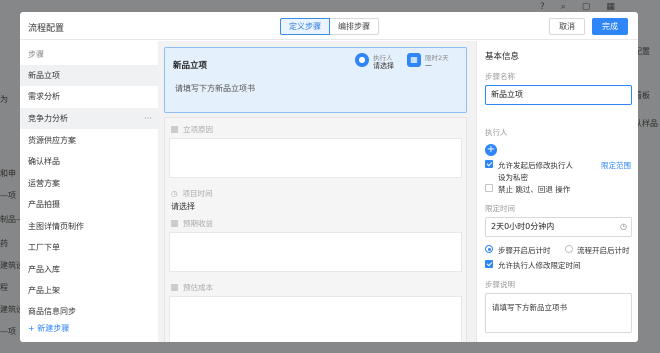 This screenshot has width=660, height=353. I want to click on add-executor-button: +, so click(491, 150).